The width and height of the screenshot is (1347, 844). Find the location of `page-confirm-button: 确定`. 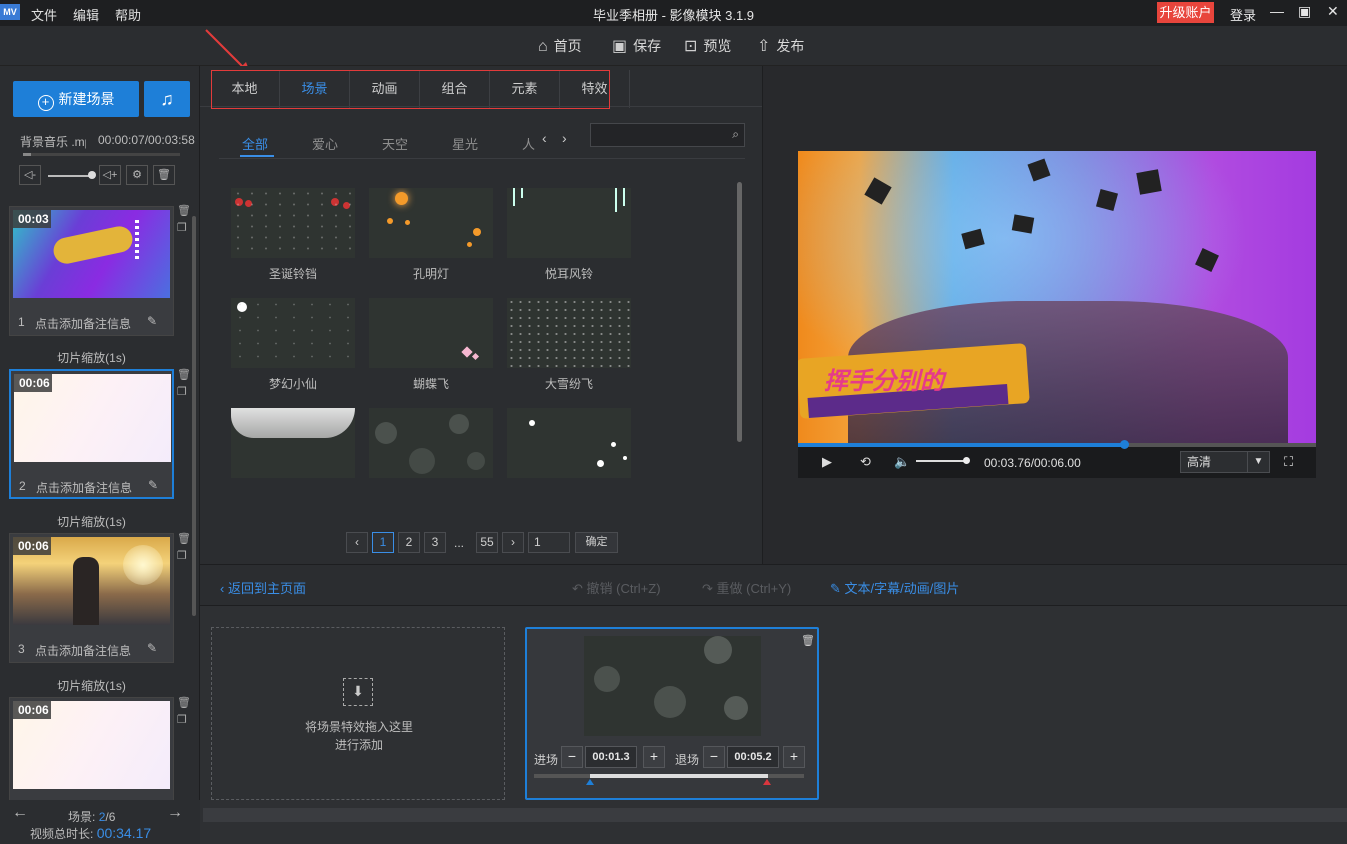

page-confirm-button: 确定 is located at coordinates (596, 542).